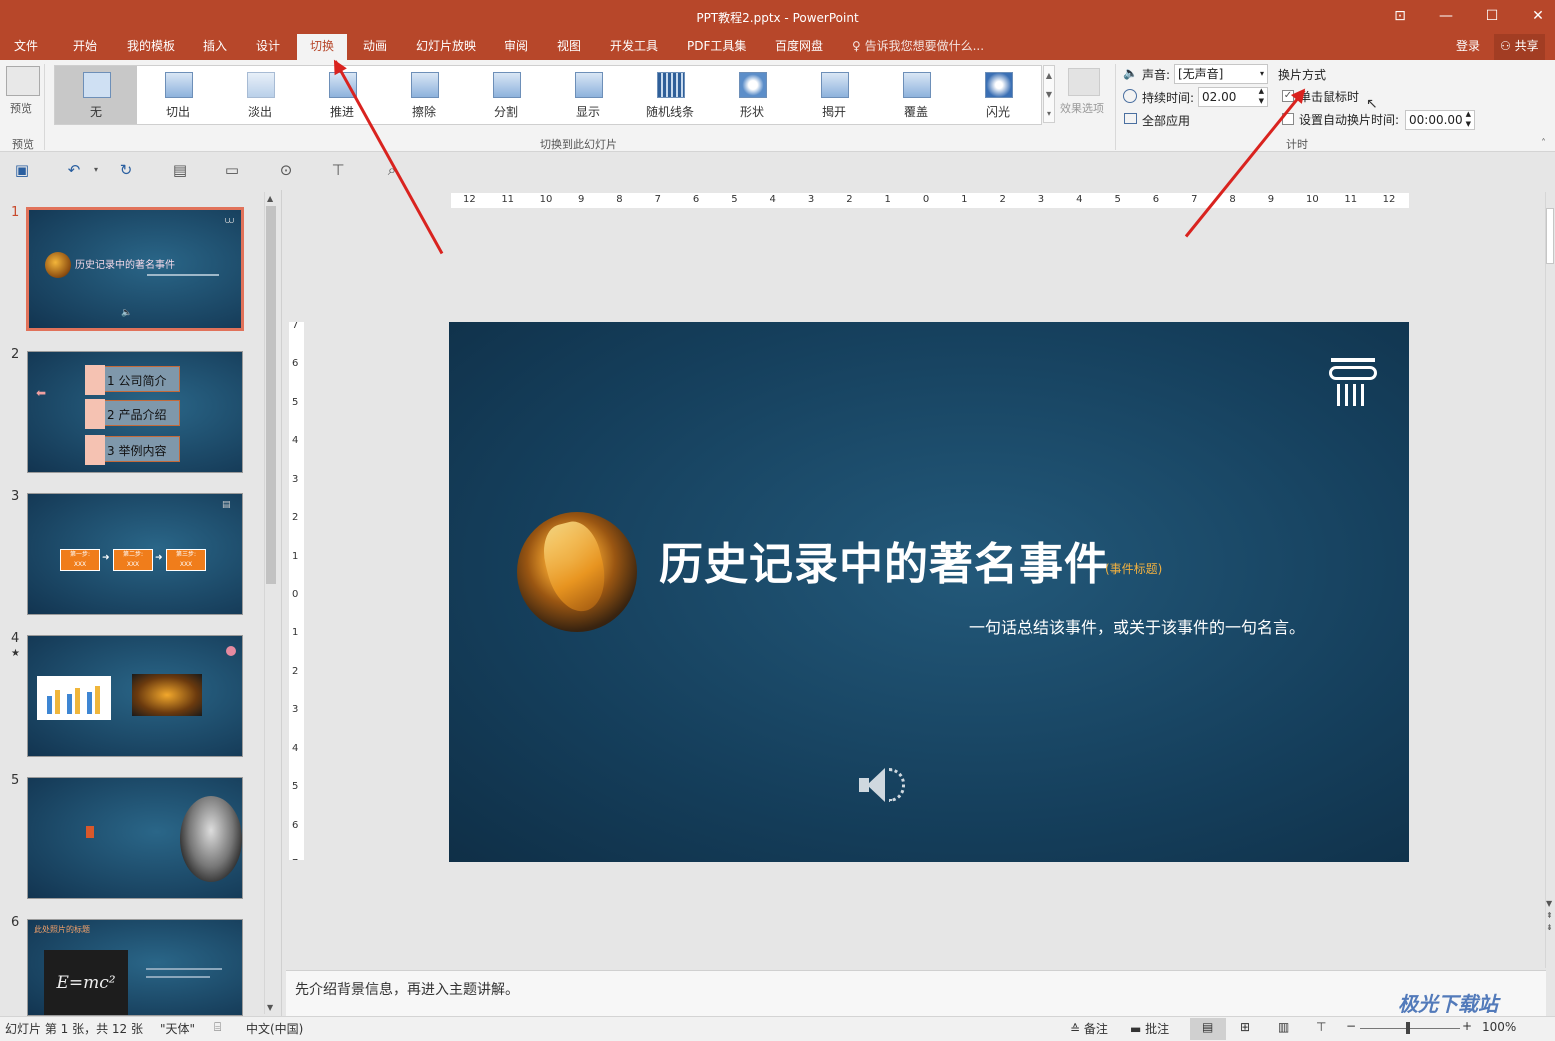 The height and width of the screenshot is (1041, 1555). What do you see at coordinates (799, 47) in the screenshot?
I see `tab-baidu-netdisk: 百度网盘` at bounding box center [799, 47].